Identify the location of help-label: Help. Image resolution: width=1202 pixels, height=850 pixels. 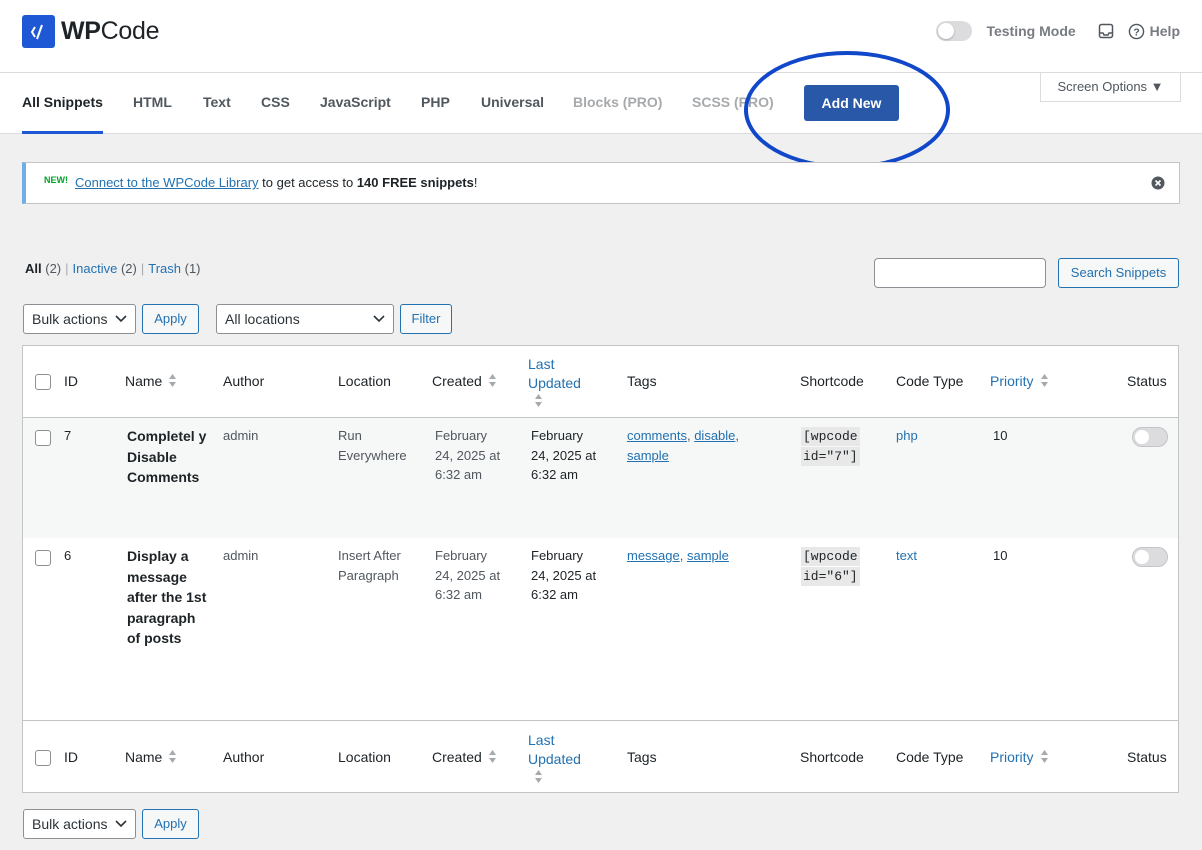
(1164, 31).